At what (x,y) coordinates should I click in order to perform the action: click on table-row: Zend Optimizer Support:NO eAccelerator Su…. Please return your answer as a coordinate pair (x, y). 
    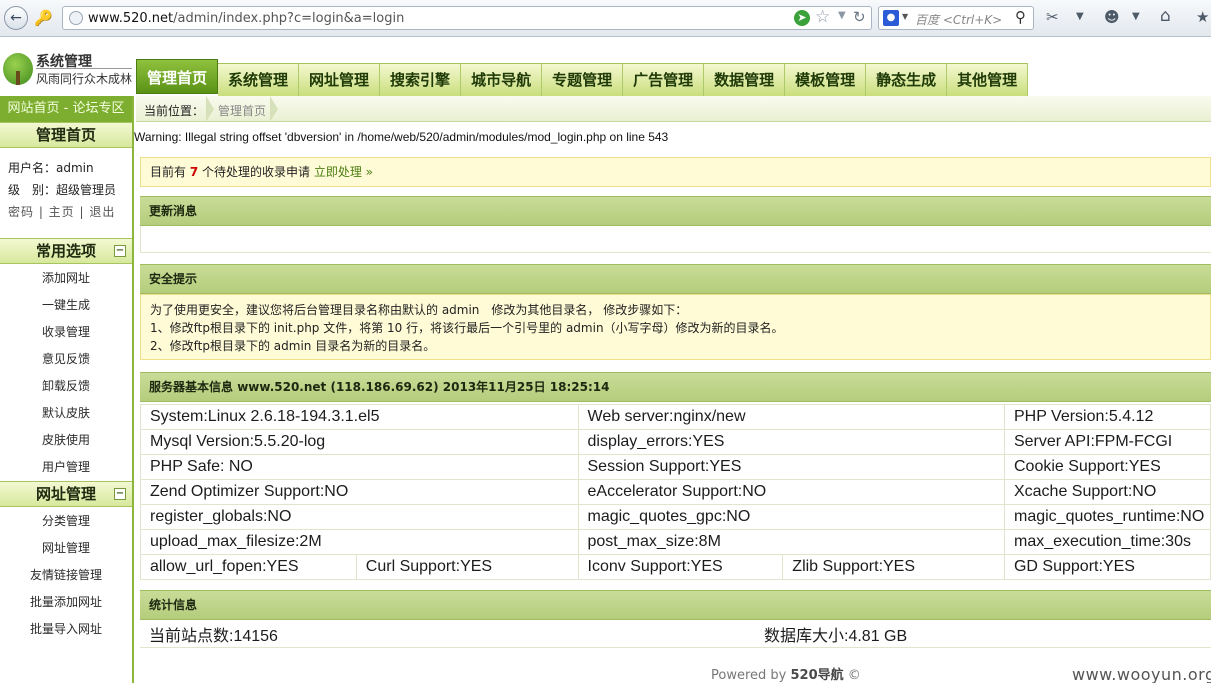
    Looking at the image, I should click on (675, 492).